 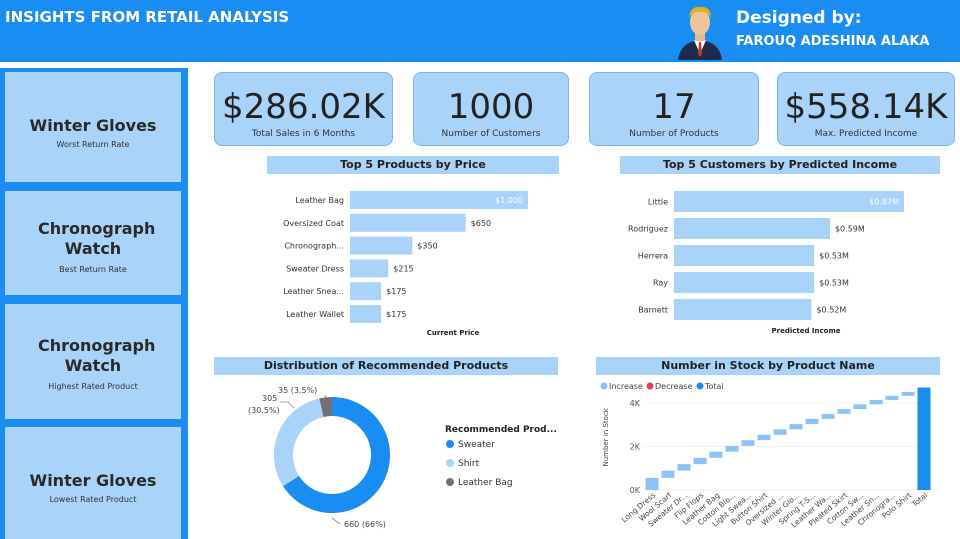 I want to click on kpi-value: $558.14K, so click(x=866, y=107).